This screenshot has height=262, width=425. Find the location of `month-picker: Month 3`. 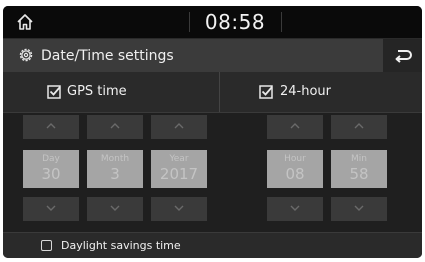

month-picker: Month 3 is located at coordinates (115, 169).